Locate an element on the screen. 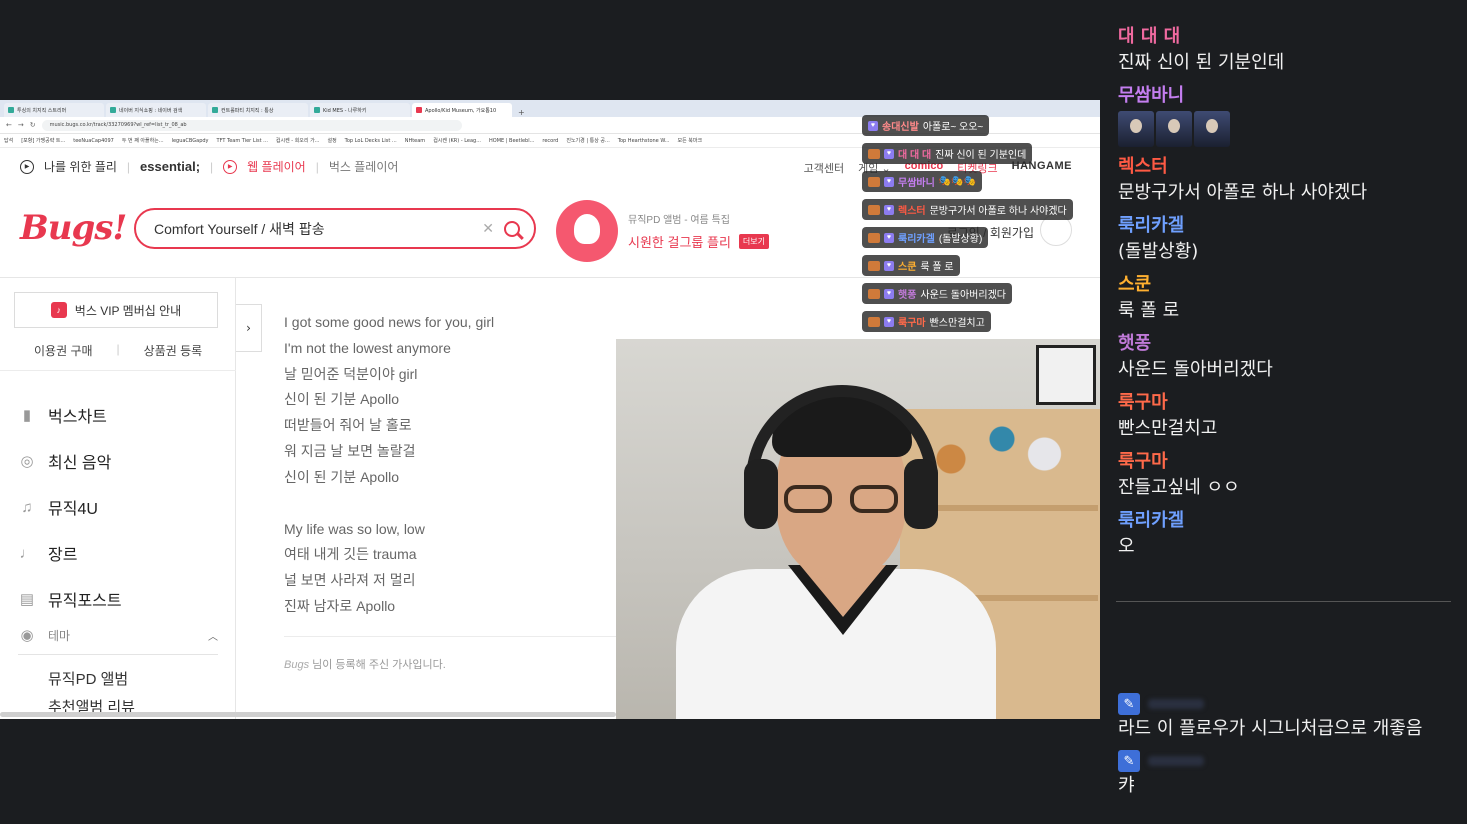 This screenshot has height=824, width=1467. sidebar-menu: ▮ 벅스차트 ◎ 최신 음악 ♫ 뮤직4U ♩ 장르 ▤ 뮤직포스트 is located at coordinates (70, 507).